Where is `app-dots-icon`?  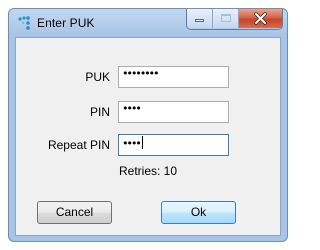
app-dots-icon is located at coordinates (24, 23).